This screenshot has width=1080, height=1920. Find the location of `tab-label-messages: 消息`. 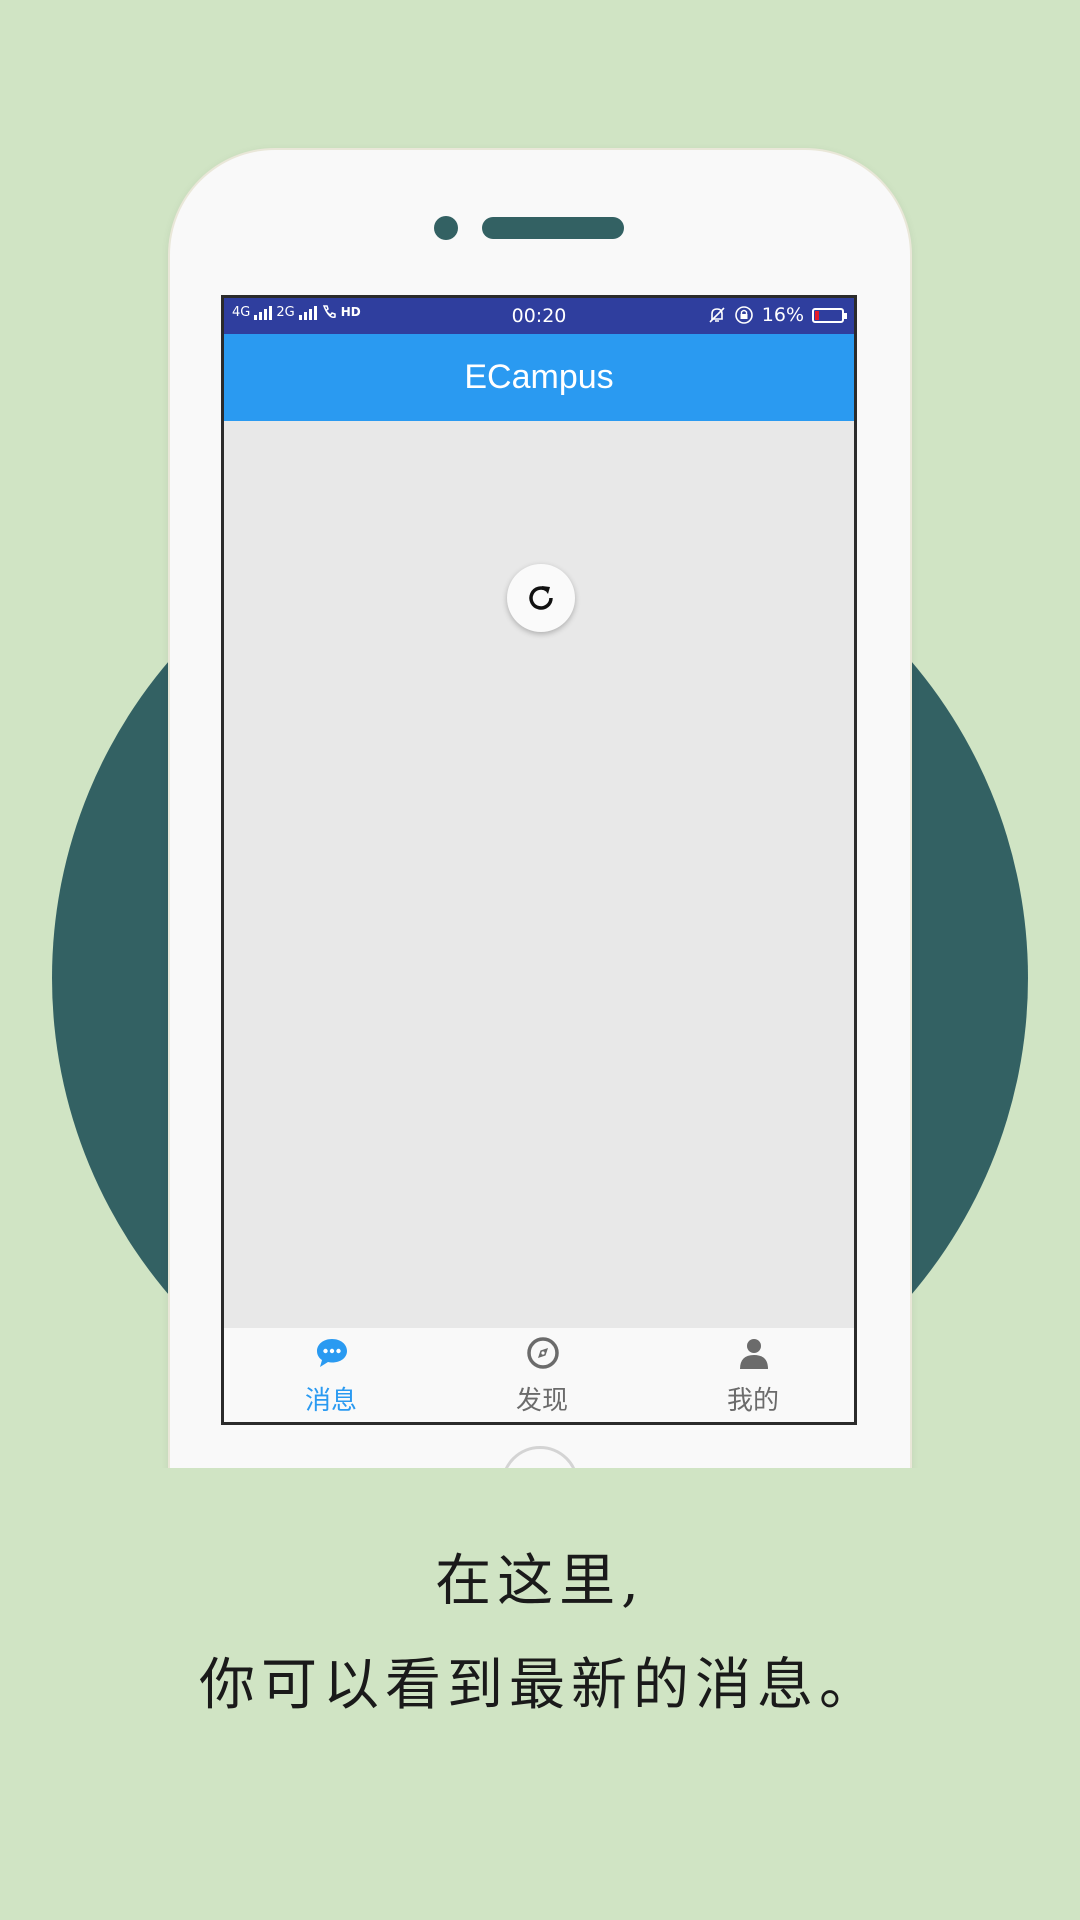

tab-label-messages: 消息 is located at coordinates (330, 1401).